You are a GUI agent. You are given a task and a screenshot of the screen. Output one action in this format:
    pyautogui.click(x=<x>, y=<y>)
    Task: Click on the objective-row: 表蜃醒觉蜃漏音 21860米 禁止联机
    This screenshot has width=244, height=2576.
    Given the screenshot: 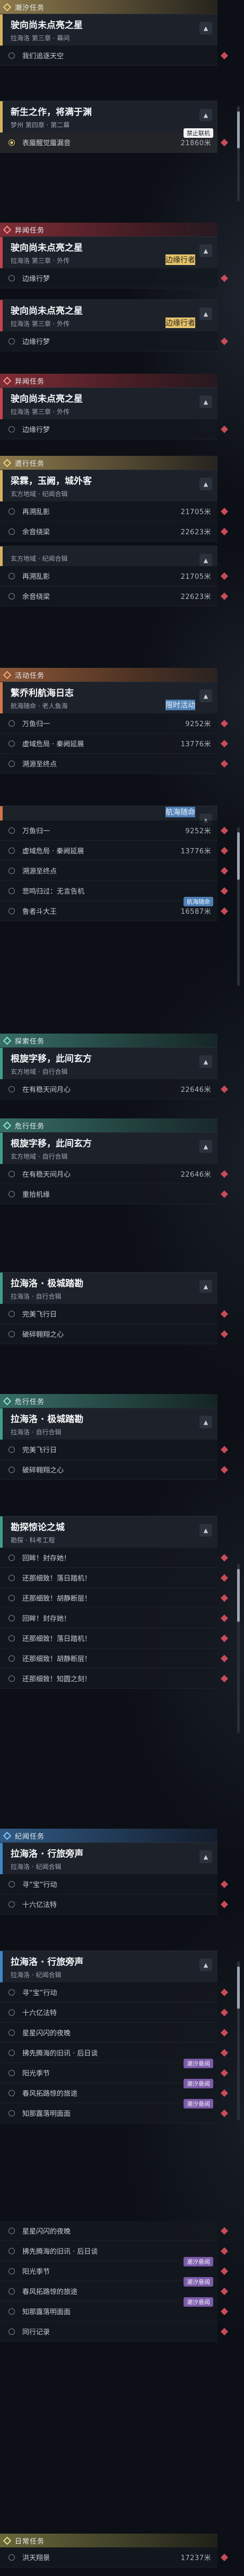 What is the action you would take?
    pyautogui.click(x=115, y=140)
    